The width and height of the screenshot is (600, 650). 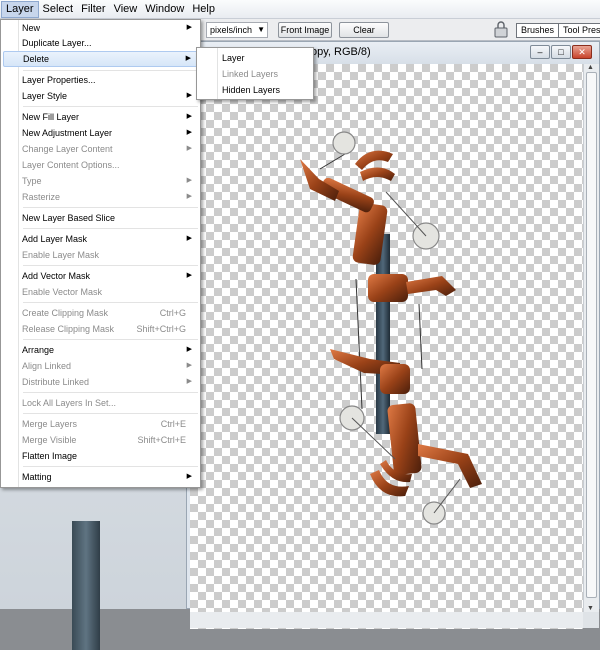 What do you see at coordinates (255, 58) in the screenshot?
I see `submenu-item-layer: Layer` at bounding box center [255, 58].